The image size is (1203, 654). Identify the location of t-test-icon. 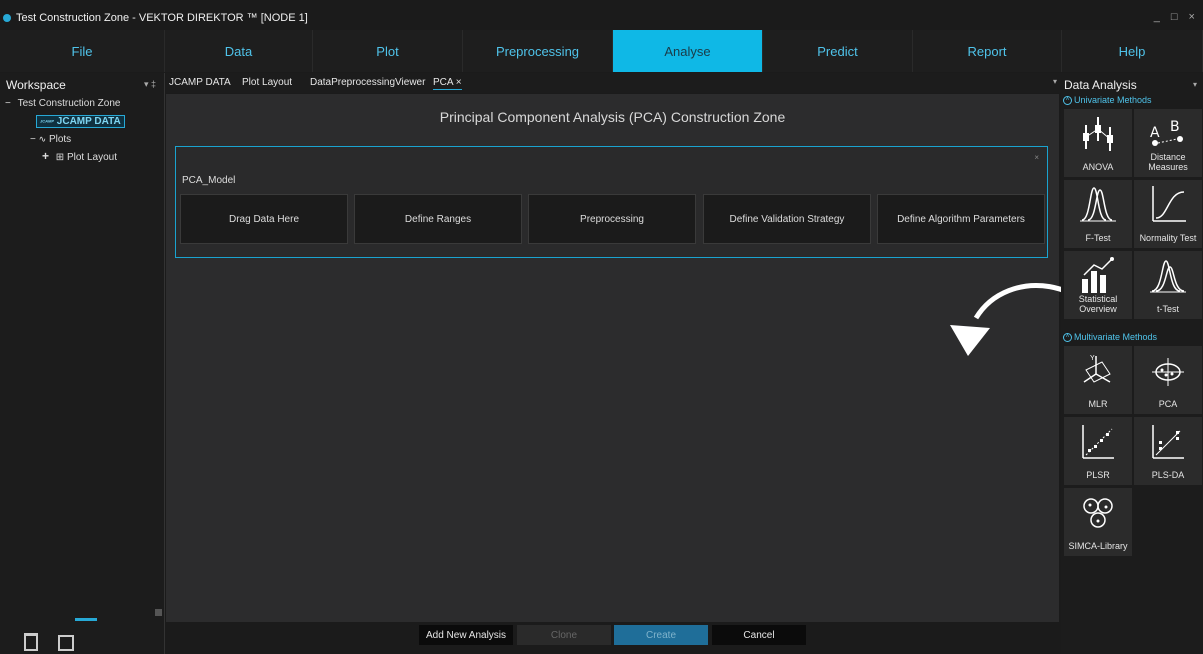
(1168, 276).